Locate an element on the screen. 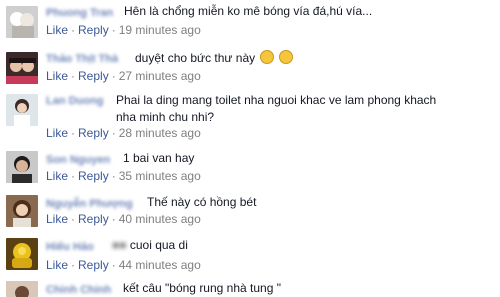  comment-text: ■■ cuoi qua di is located at coordinates (150, 245).